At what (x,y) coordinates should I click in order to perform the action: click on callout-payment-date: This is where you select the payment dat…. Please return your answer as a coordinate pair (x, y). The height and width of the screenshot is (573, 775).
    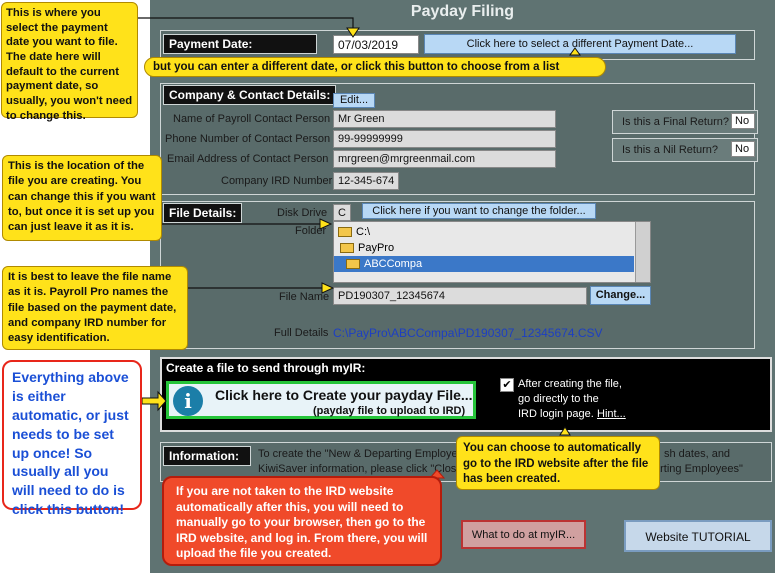
    Looking at the image, I should click on (69, 62).